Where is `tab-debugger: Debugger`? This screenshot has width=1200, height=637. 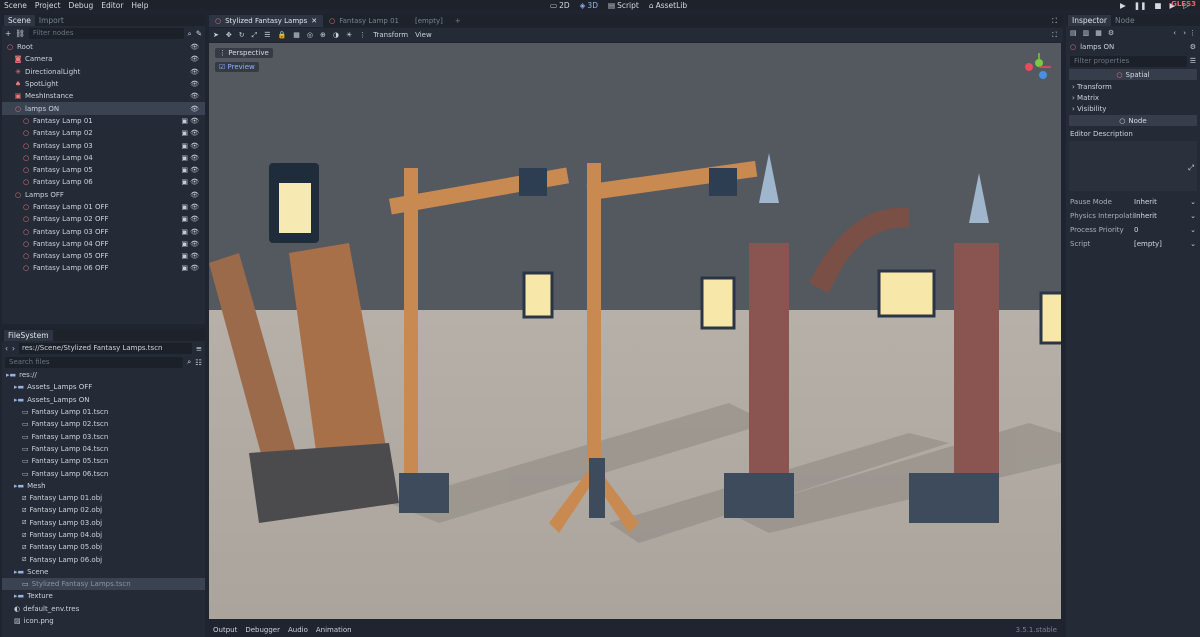
tab-debugger: Debugger is located at coordinates (262, 630).